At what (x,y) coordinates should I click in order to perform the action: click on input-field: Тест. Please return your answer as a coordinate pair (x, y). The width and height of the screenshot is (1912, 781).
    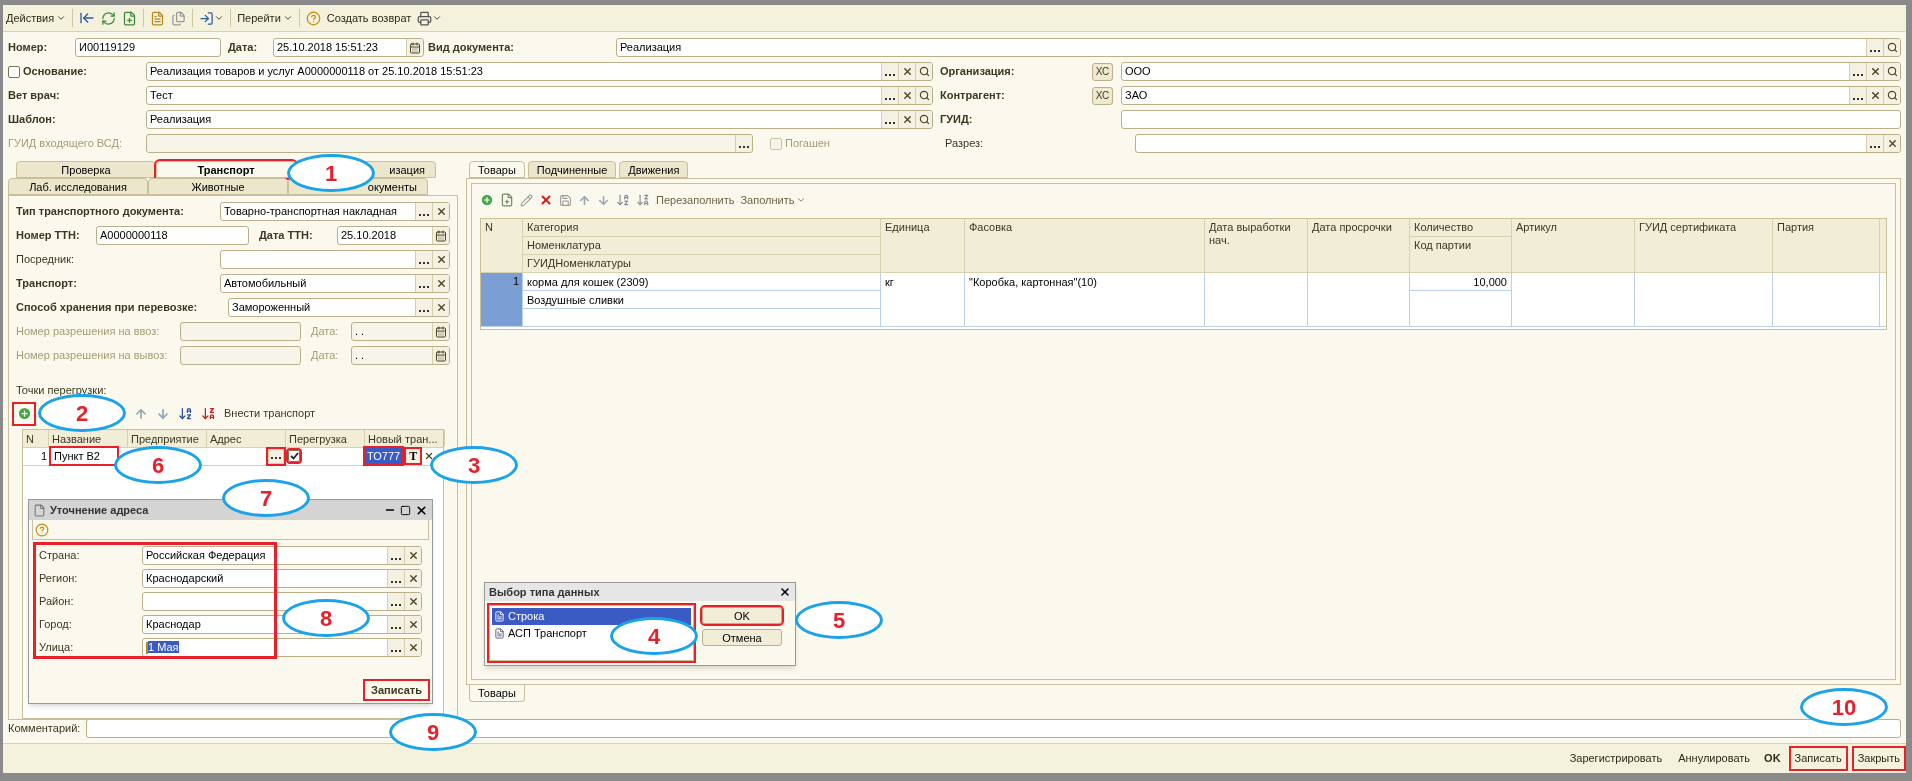
    Looking at the image, I should click on (539, 95).